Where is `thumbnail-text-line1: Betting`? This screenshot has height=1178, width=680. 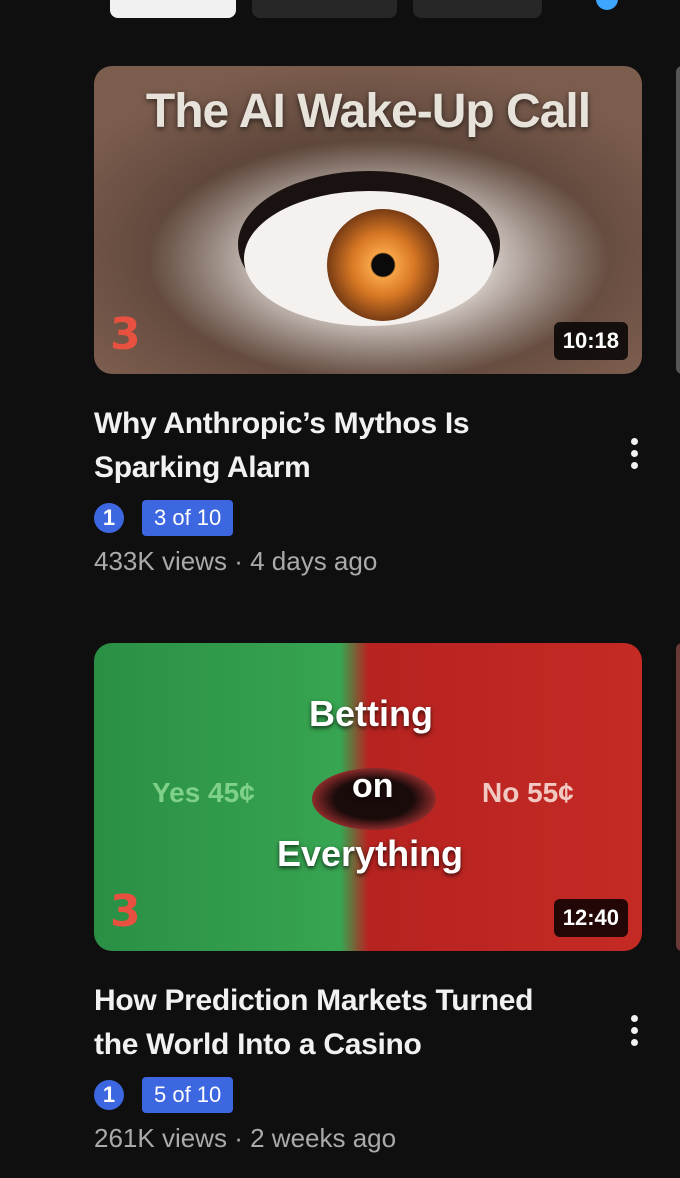 thumbnail-text-line1: Betting is located at coordinates (371, 713).